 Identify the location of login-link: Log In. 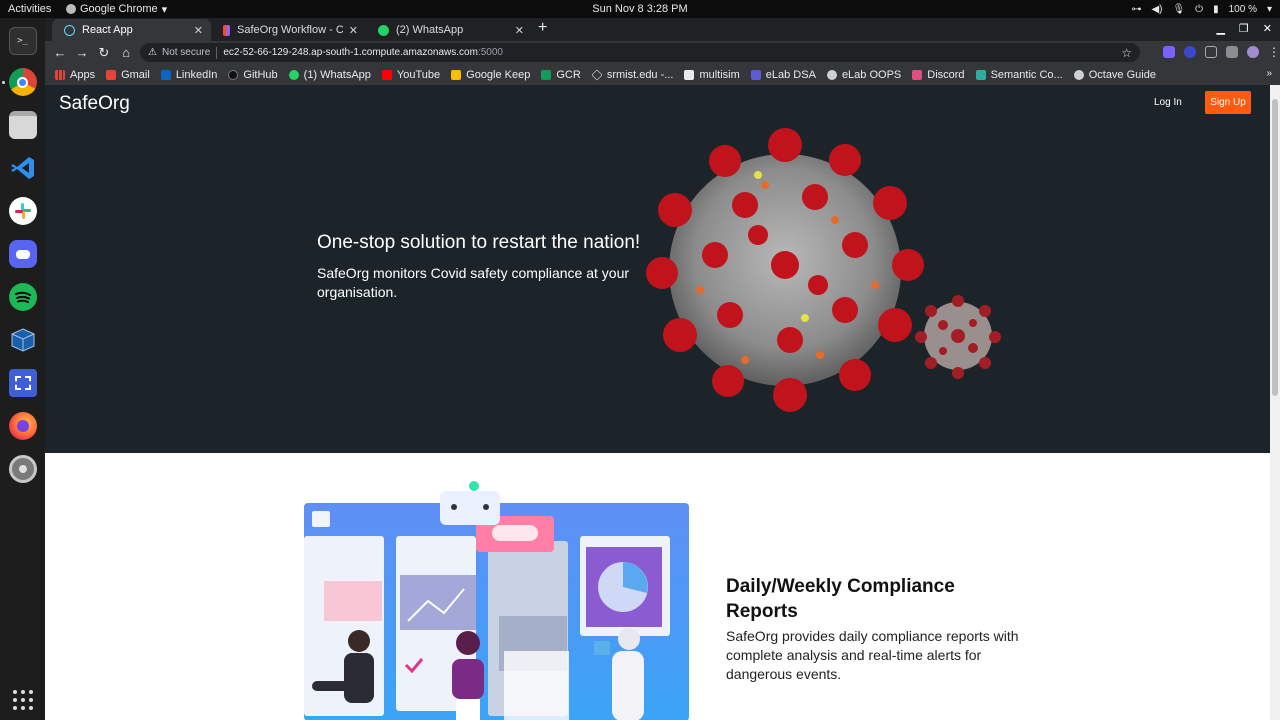
(1168, 102).